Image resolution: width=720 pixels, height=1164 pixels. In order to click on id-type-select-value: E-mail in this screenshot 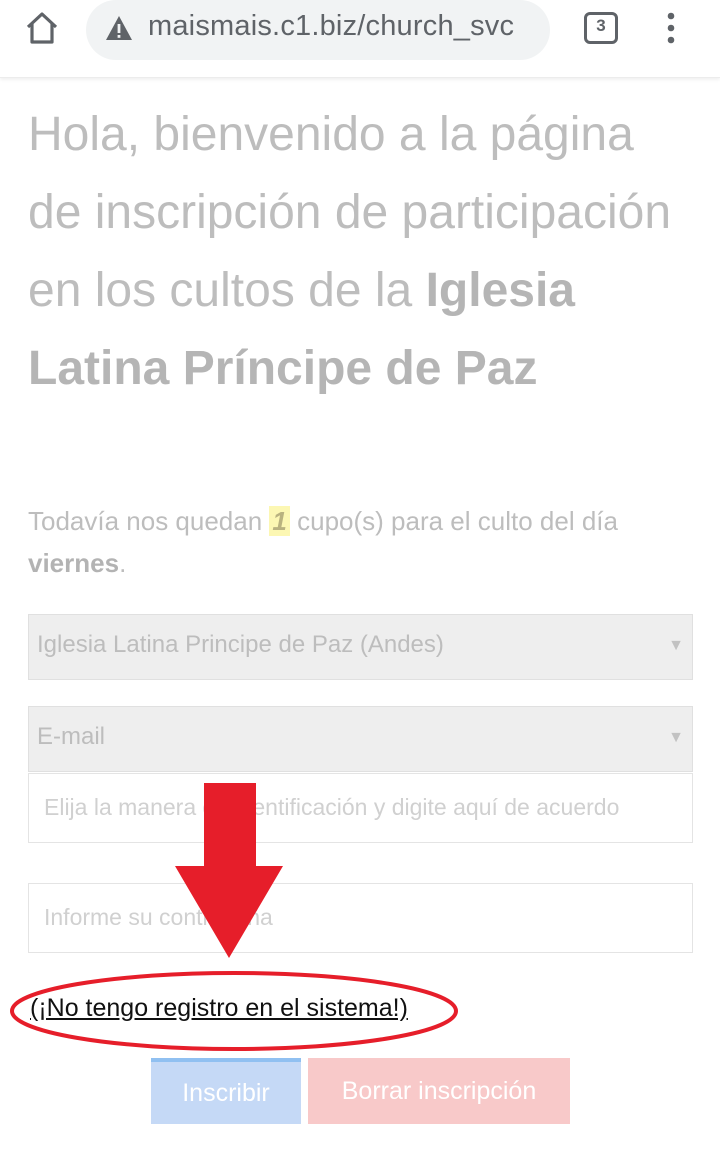, I will do `click(71, 736)`.